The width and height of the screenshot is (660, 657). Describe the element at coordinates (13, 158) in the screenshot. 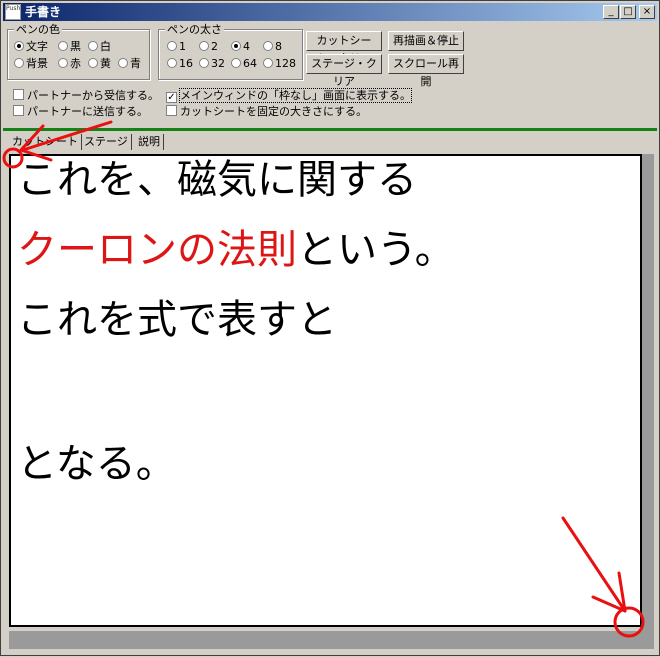

I see `annotation-circle-top-left` at that location.